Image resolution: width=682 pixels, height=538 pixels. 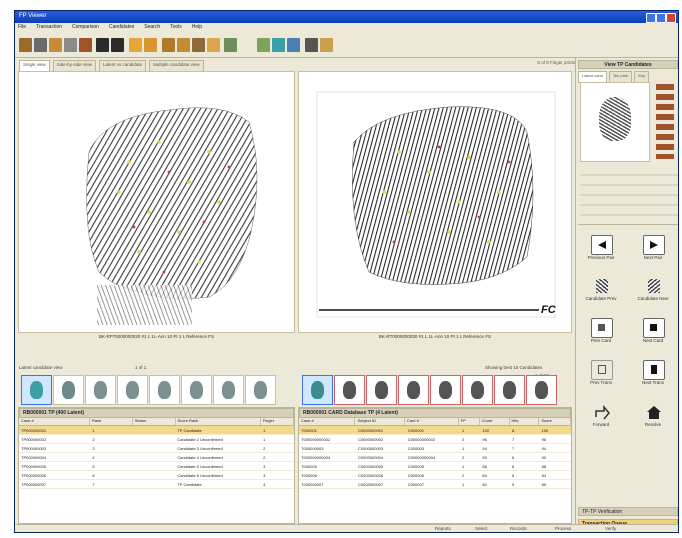 I want to click on table-row: T000000007 C0000000007 C000007 1 80 5 80, so click(x=435, y=484).